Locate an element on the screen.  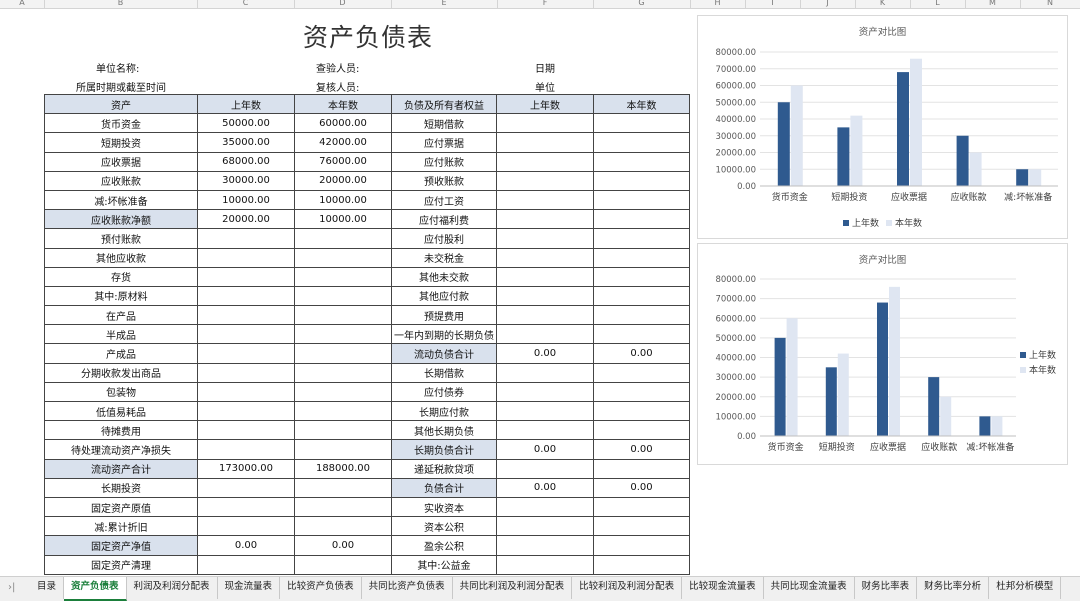
asset-prior-cell: 35000.00 is located at coordinates (246, 142).